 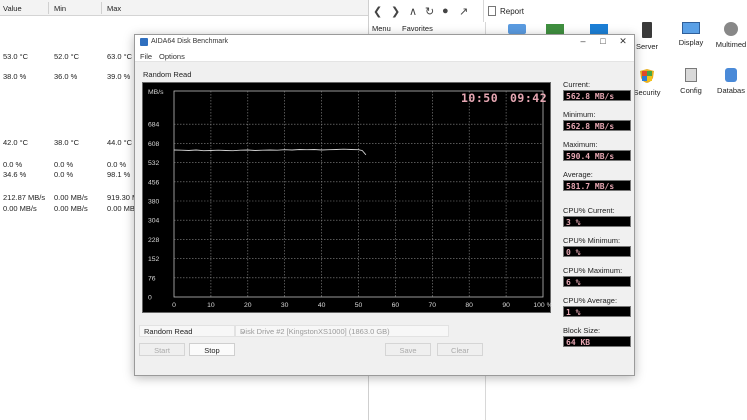 I want to click on category-tile-config: Config, so click(x=691, y=81).